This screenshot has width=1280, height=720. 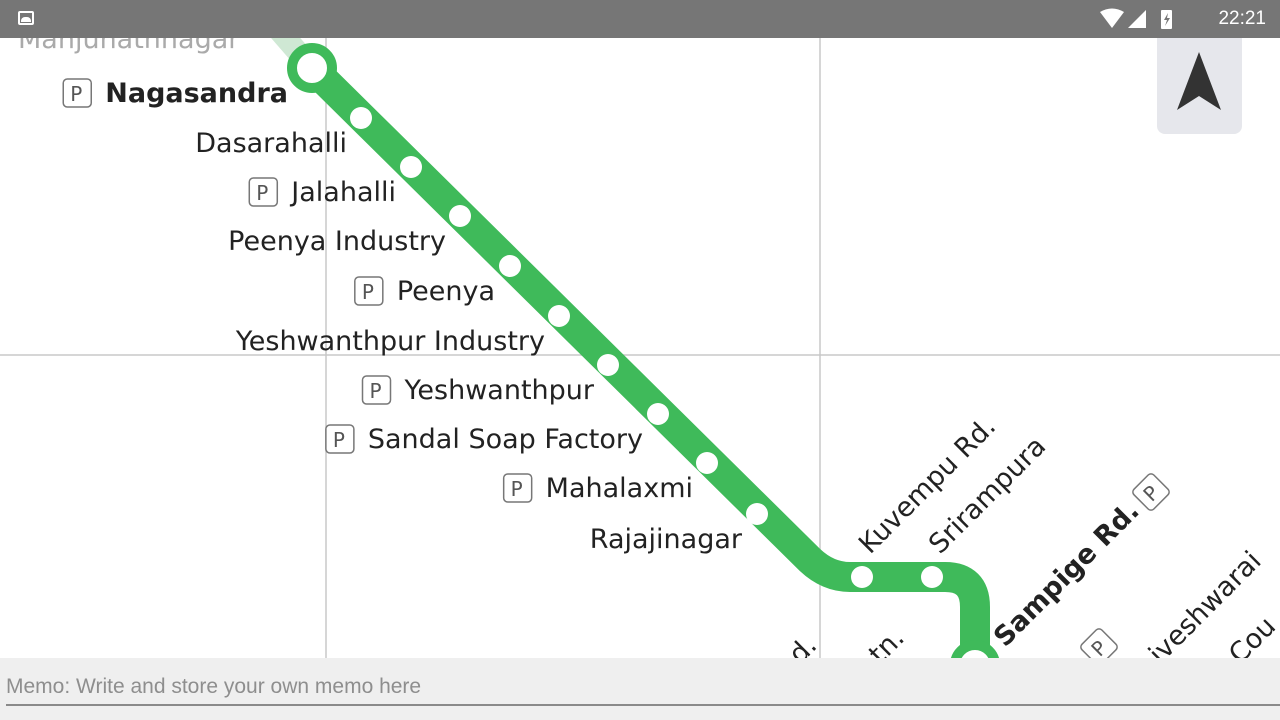 I want to click on station-label: Dasarahalli, so click(x=271, y=143).